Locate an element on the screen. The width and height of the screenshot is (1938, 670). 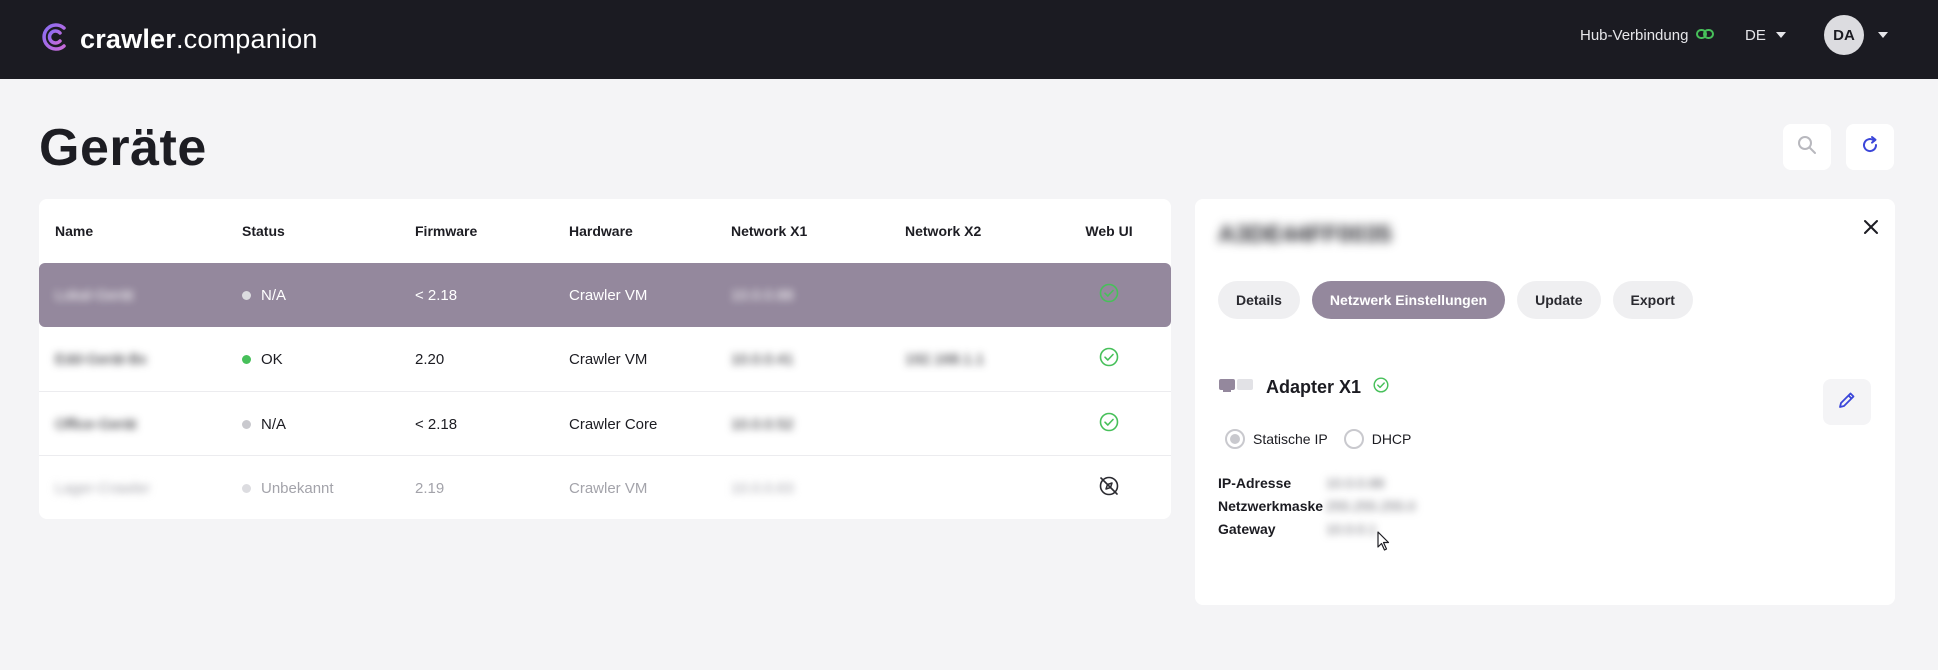
top-bar: crawler.companion Hub-Verbindung DE DA is located at coordinates (969, 39).